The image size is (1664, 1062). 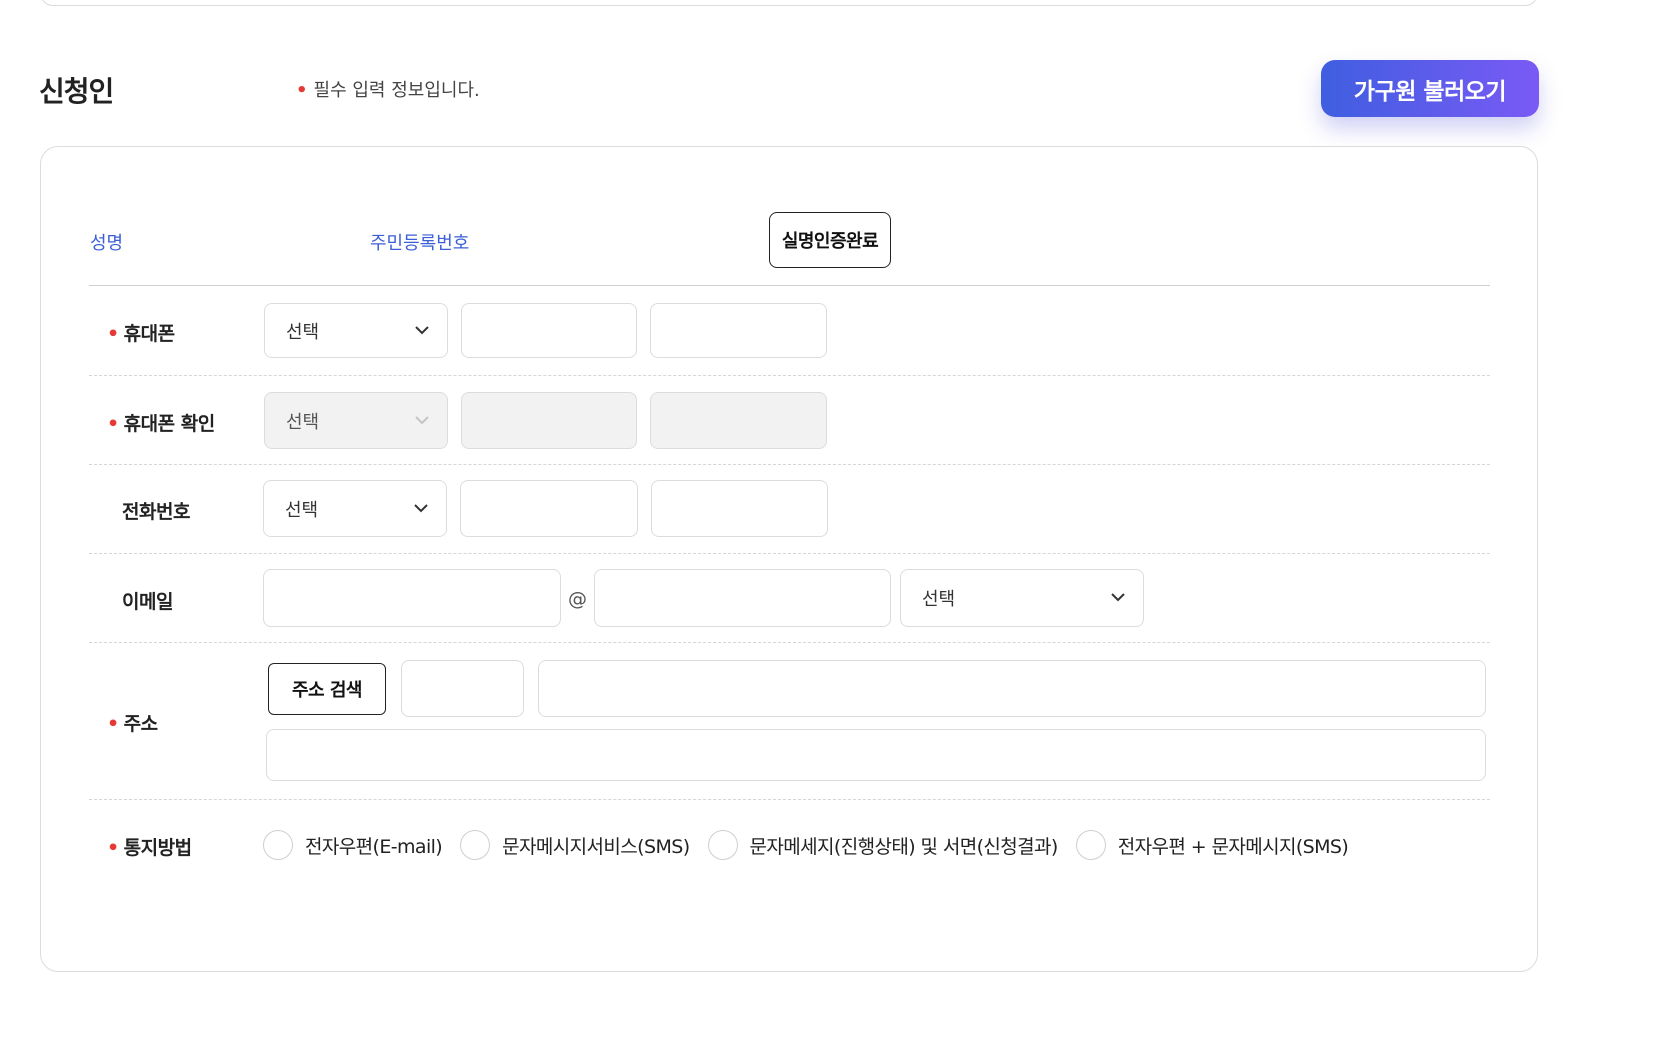 What do you see at coordinates (1233, 846) in the screenshot?
I see `notify-option-label: 전자우편 + 문자메시지(SMS)` at bounding box center [1233, 846].